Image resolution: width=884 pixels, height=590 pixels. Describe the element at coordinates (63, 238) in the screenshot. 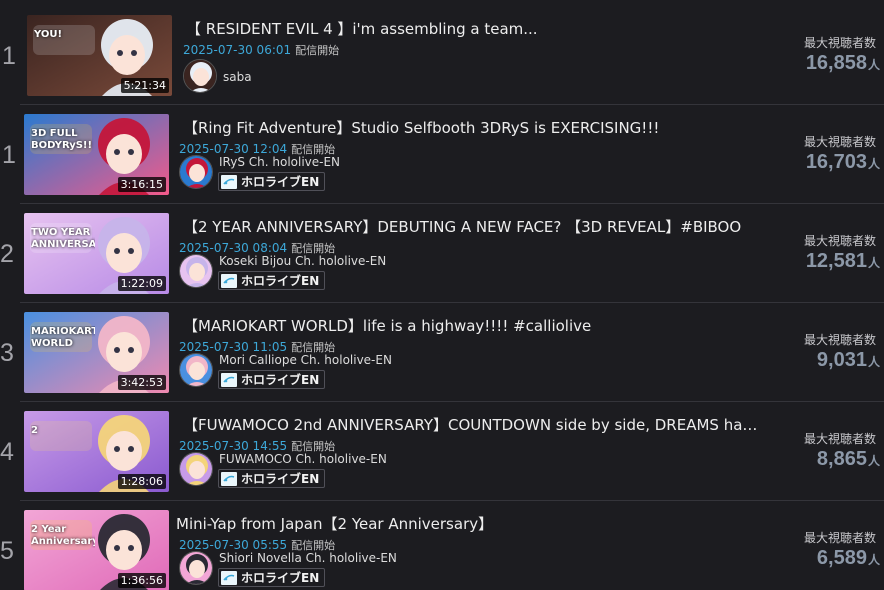

I see `thumbnail-caption: TWO YEAR ANNIVERSARY` at that location.